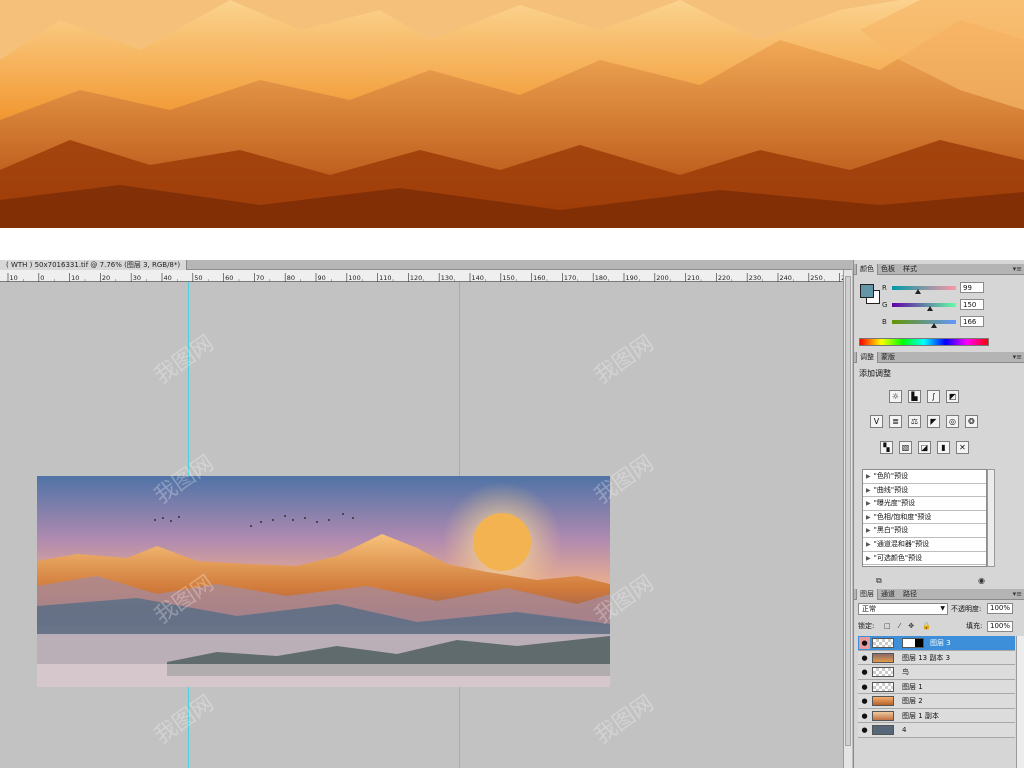  What do you see at coordinates (903, 609) in the screenshot?
I see `blend-mode-select: 正常 ▼` at bounding box center [903, 609].